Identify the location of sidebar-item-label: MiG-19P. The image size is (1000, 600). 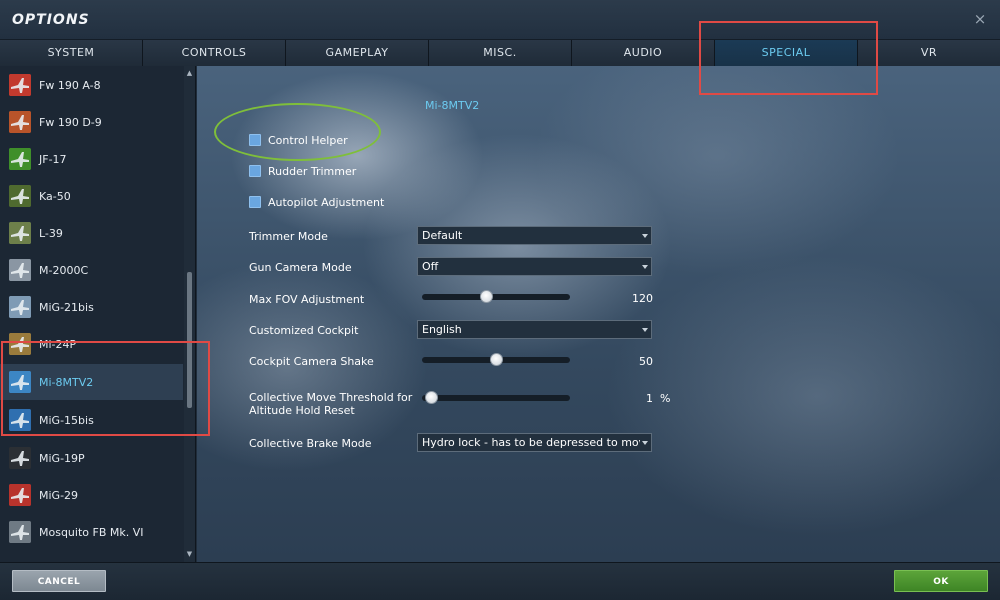
(62, 458).